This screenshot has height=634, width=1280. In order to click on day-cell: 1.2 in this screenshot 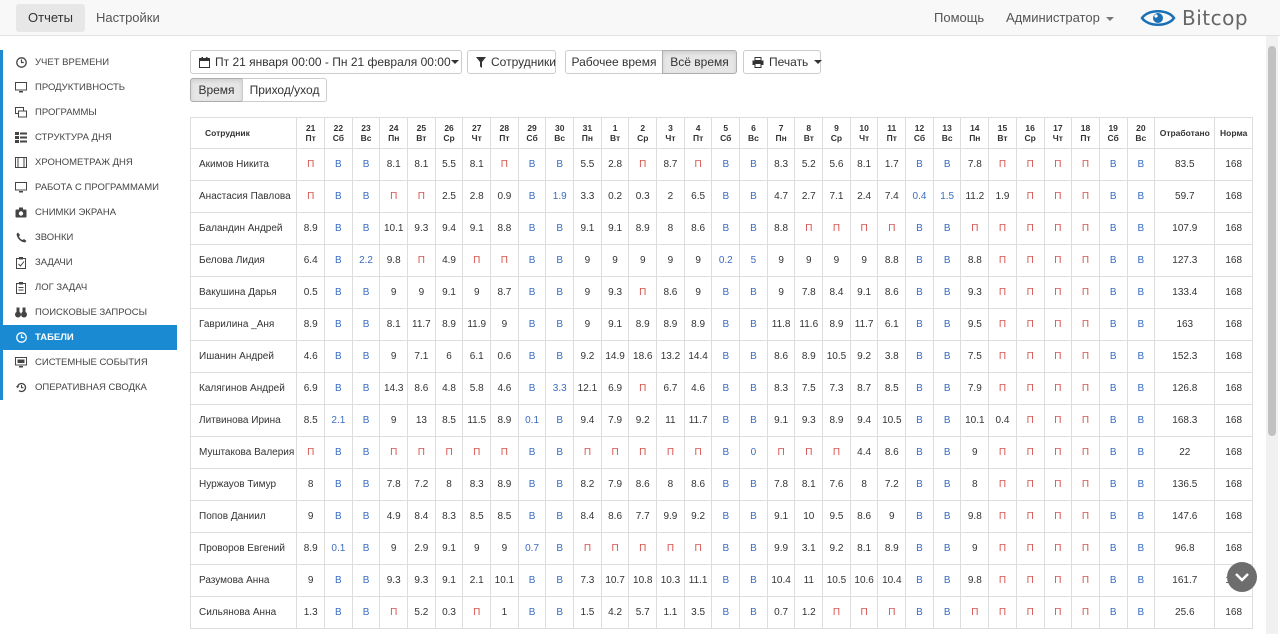, I will do `click(809, 612)`.